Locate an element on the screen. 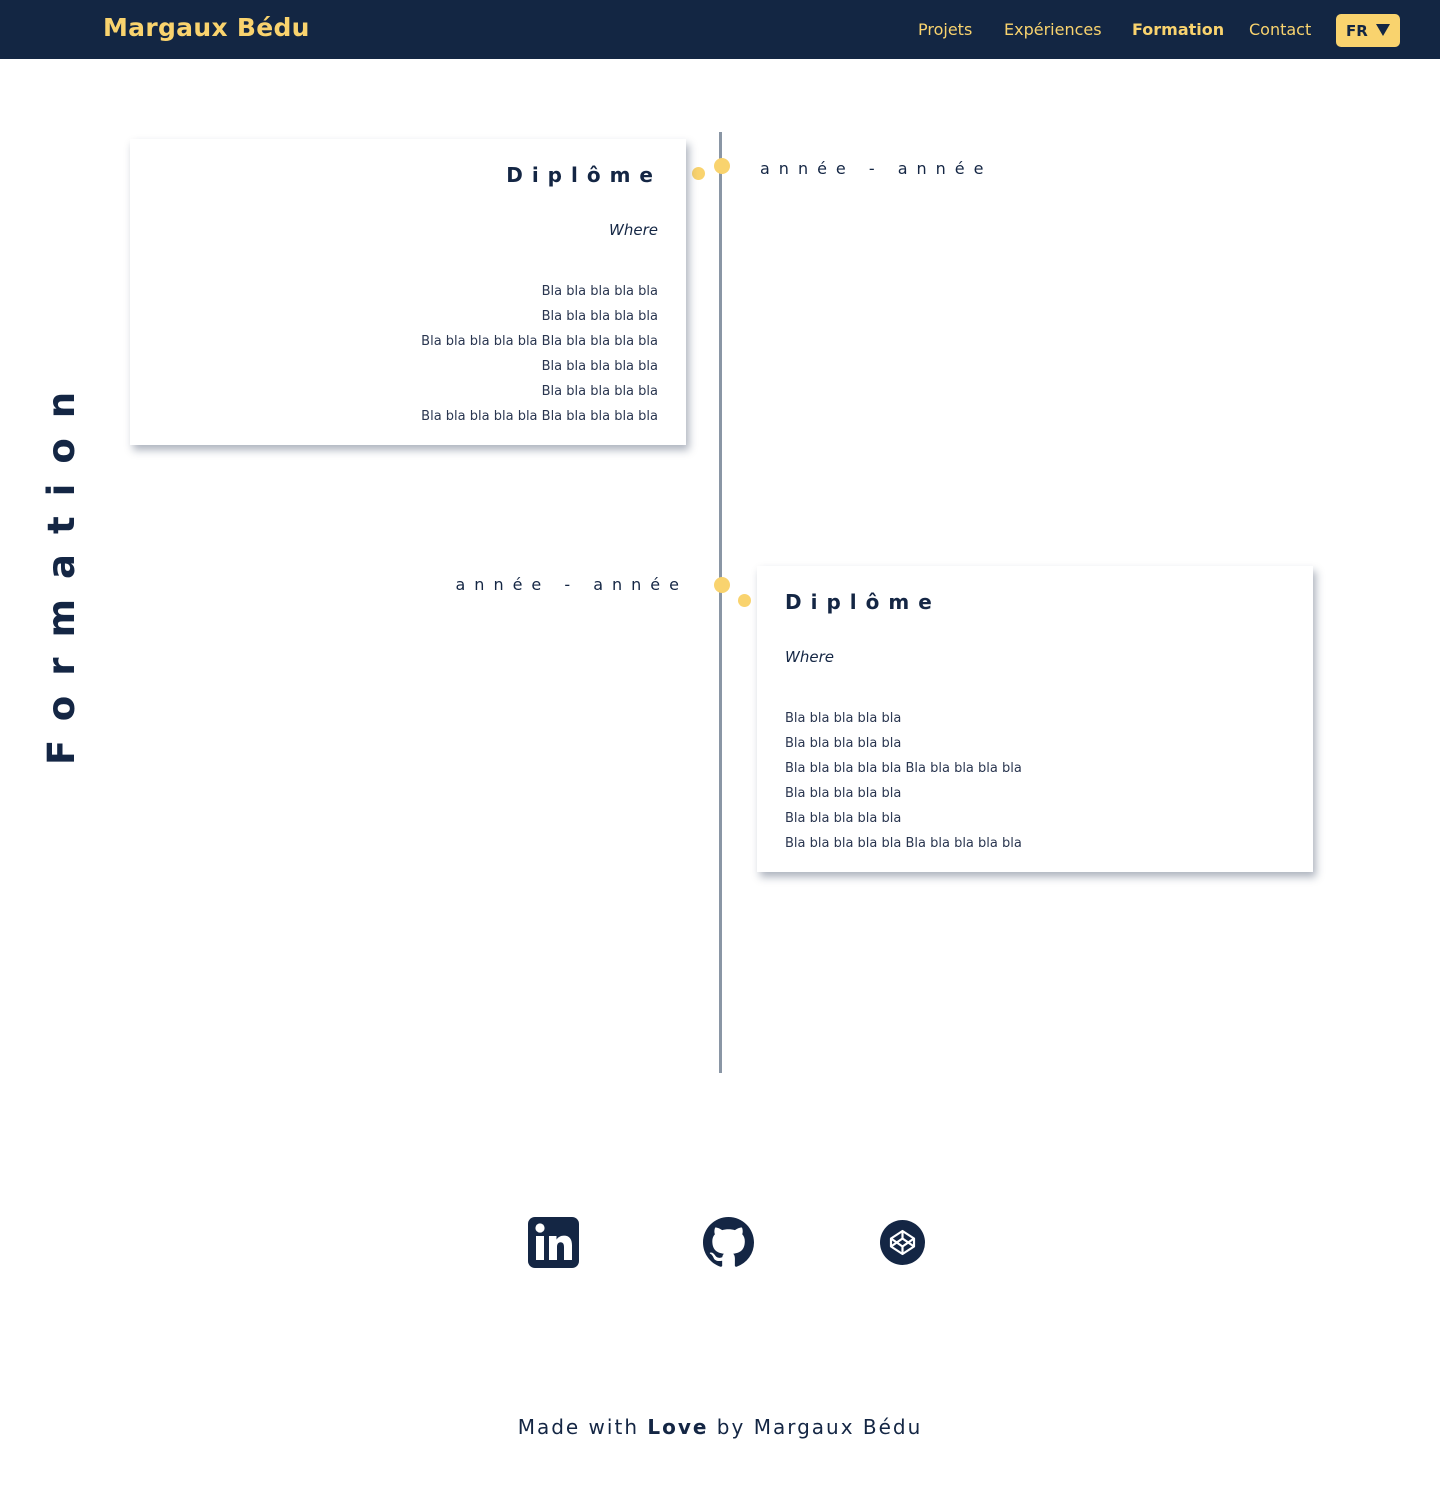  nav-link-formation: Formation is located at coordinates (1178, 29).